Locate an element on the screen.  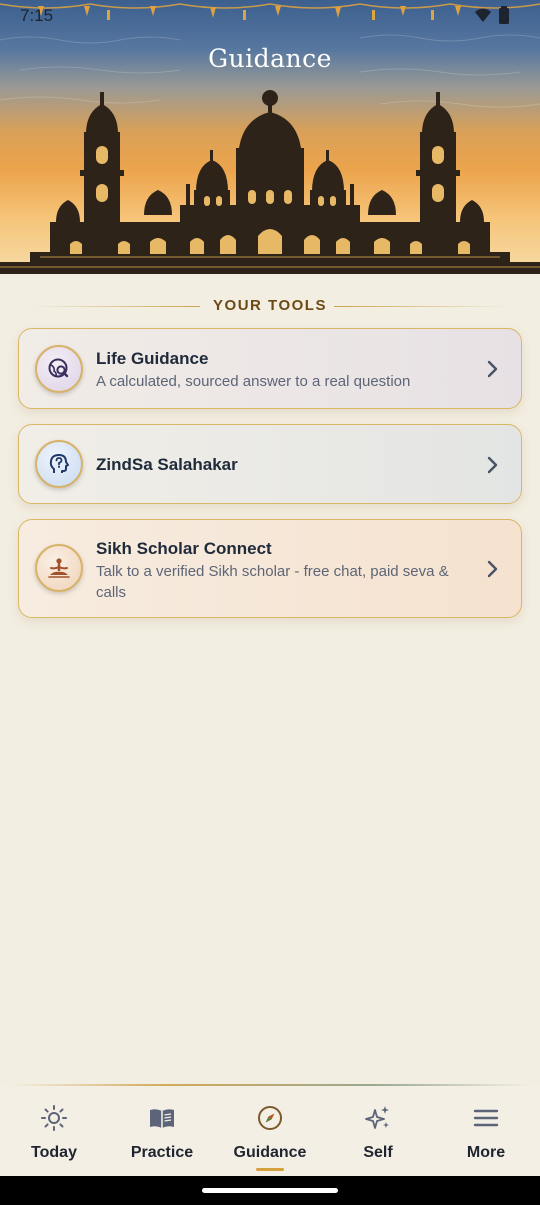
compass-icon is located at coordinates (270, 1118).